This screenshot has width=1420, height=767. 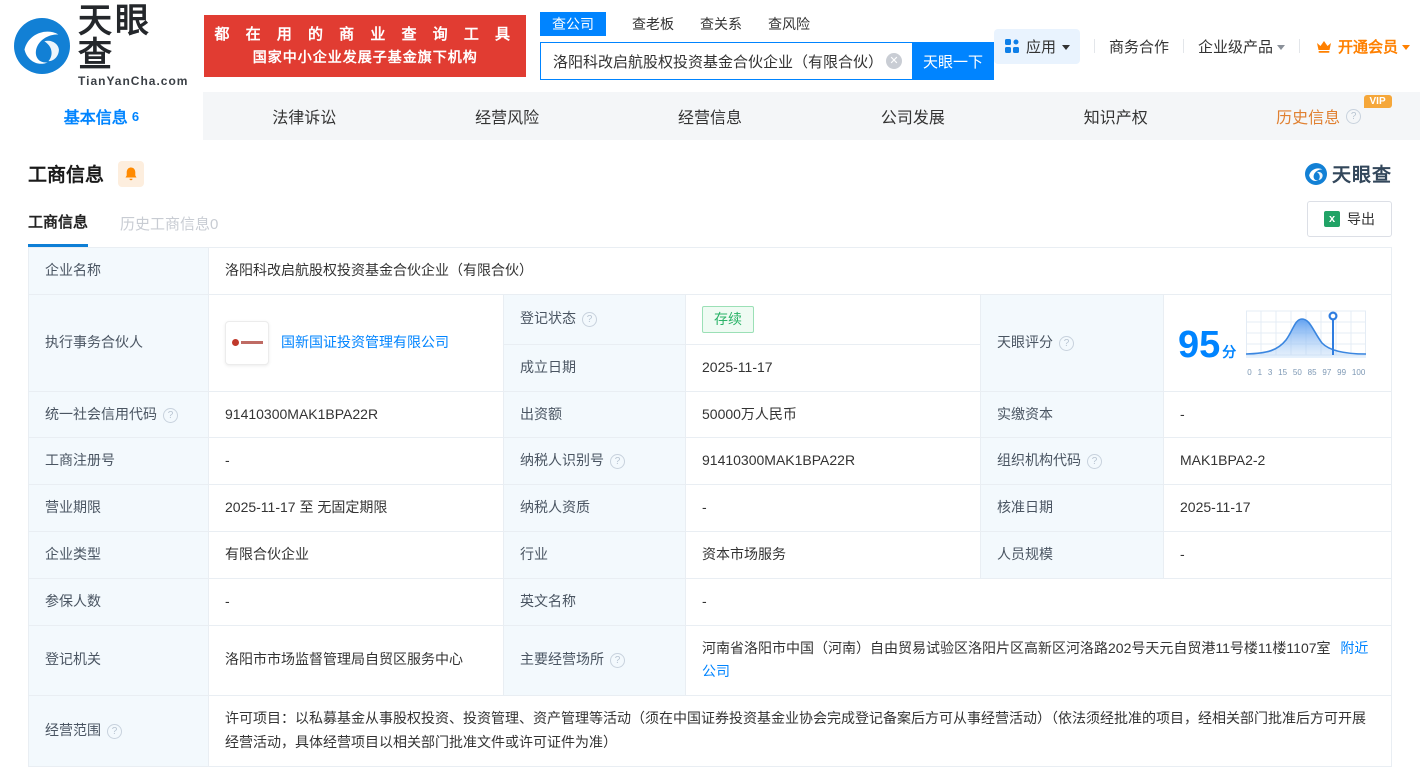 What do you see at coordinates (118, 660) in the screenshot?
I see `field-label: 登记机关` at bounding box center [118, 660].